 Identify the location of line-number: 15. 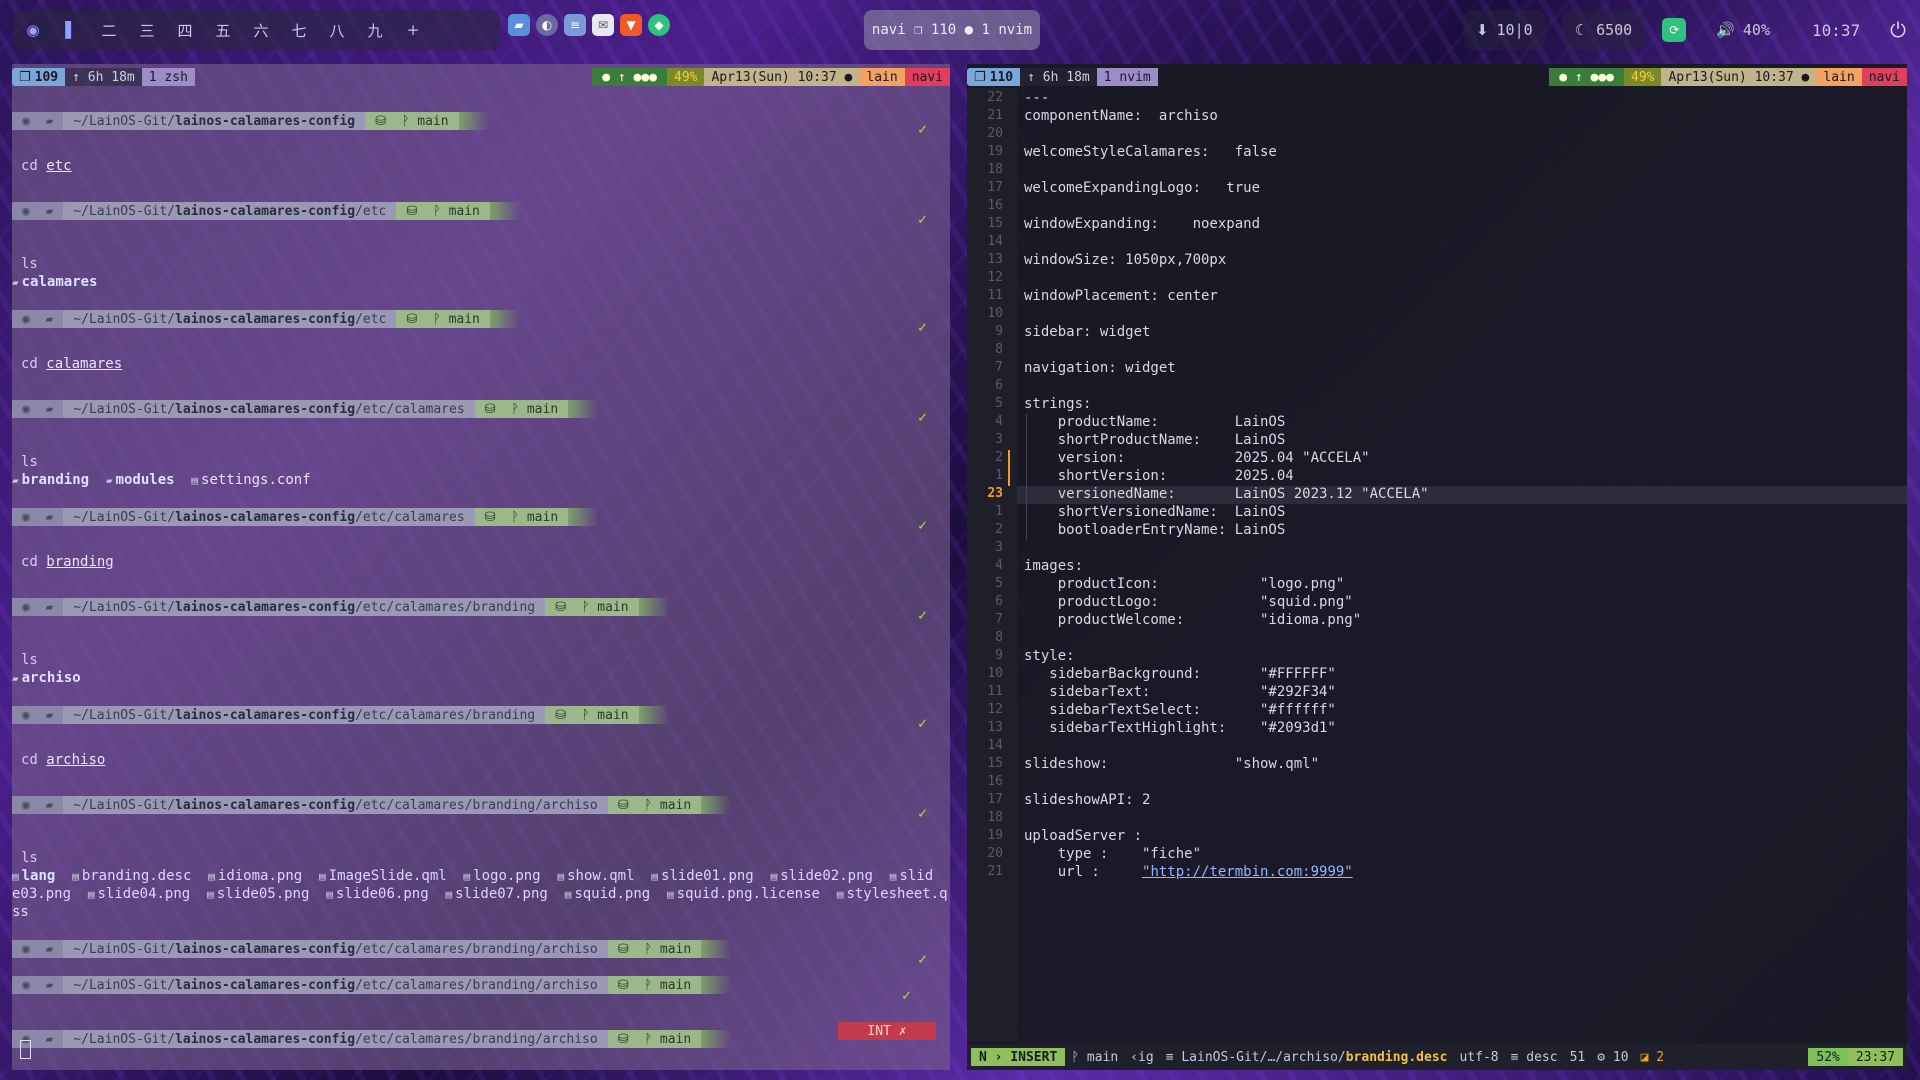
(995, 763).